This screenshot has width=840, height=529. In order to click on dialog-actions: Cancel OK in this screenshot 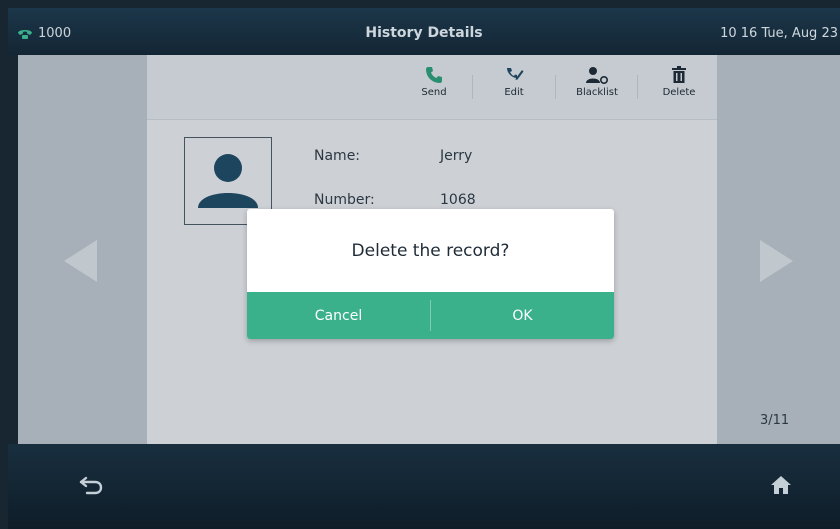, I will do `click(430, 315)`.